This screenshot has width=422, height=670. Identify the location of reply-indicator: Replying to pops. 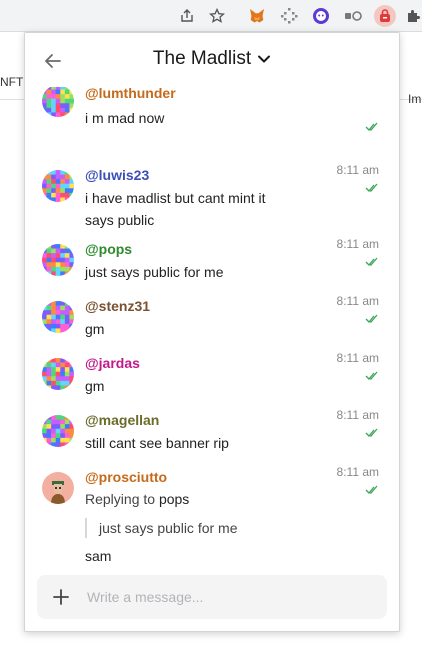
(137, 499).